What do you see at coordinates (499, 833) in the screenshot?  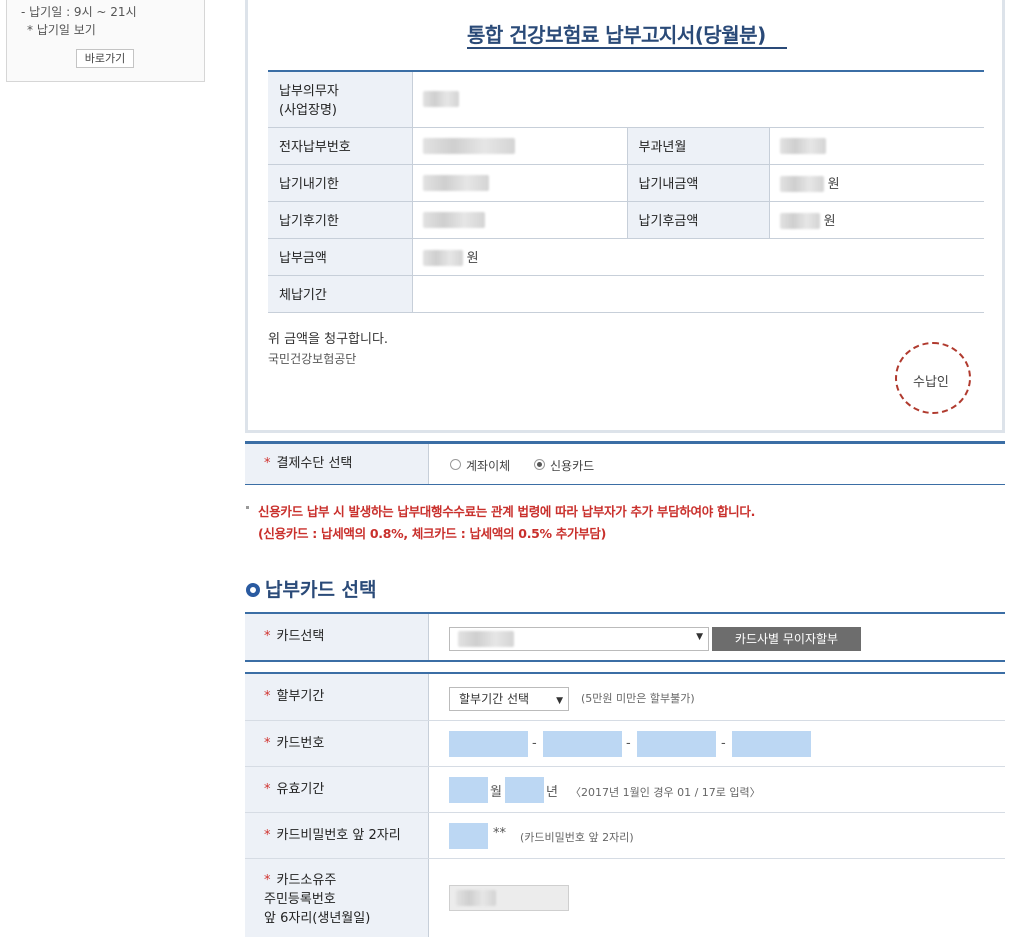 I see `pin-stars: **` at bounding box center [499, 833].